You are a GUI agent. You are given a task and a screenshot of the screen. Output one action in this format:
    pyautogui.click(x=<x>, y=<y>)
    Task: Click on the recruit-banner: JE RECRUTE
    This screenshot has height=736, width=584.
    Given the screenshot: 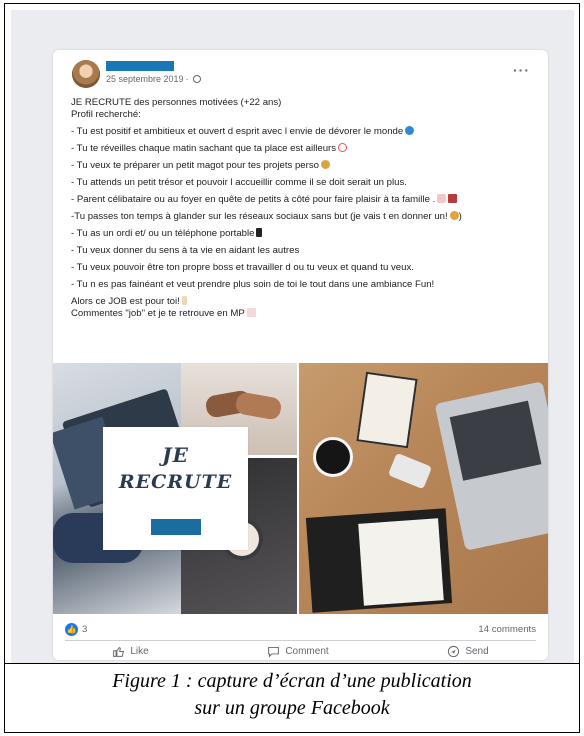 What is the action you would take?
    pyautogui.click(x=175, y=488)
    